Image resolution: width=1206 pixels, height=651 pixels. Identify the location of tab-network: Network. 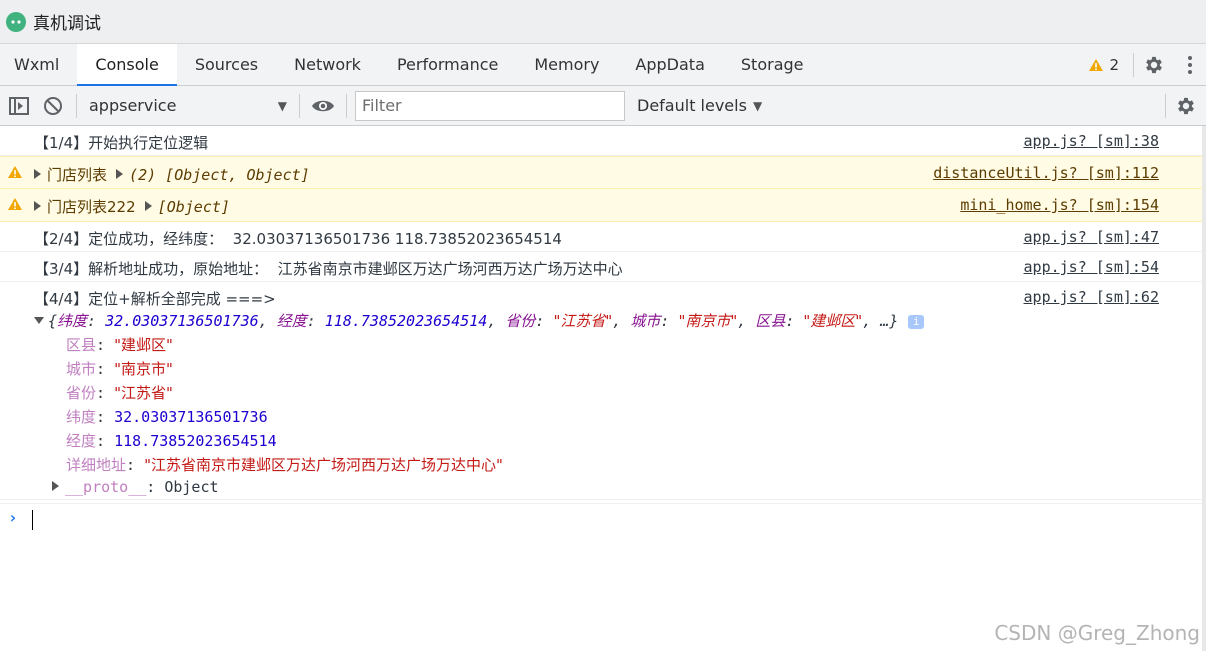
(327, 64).